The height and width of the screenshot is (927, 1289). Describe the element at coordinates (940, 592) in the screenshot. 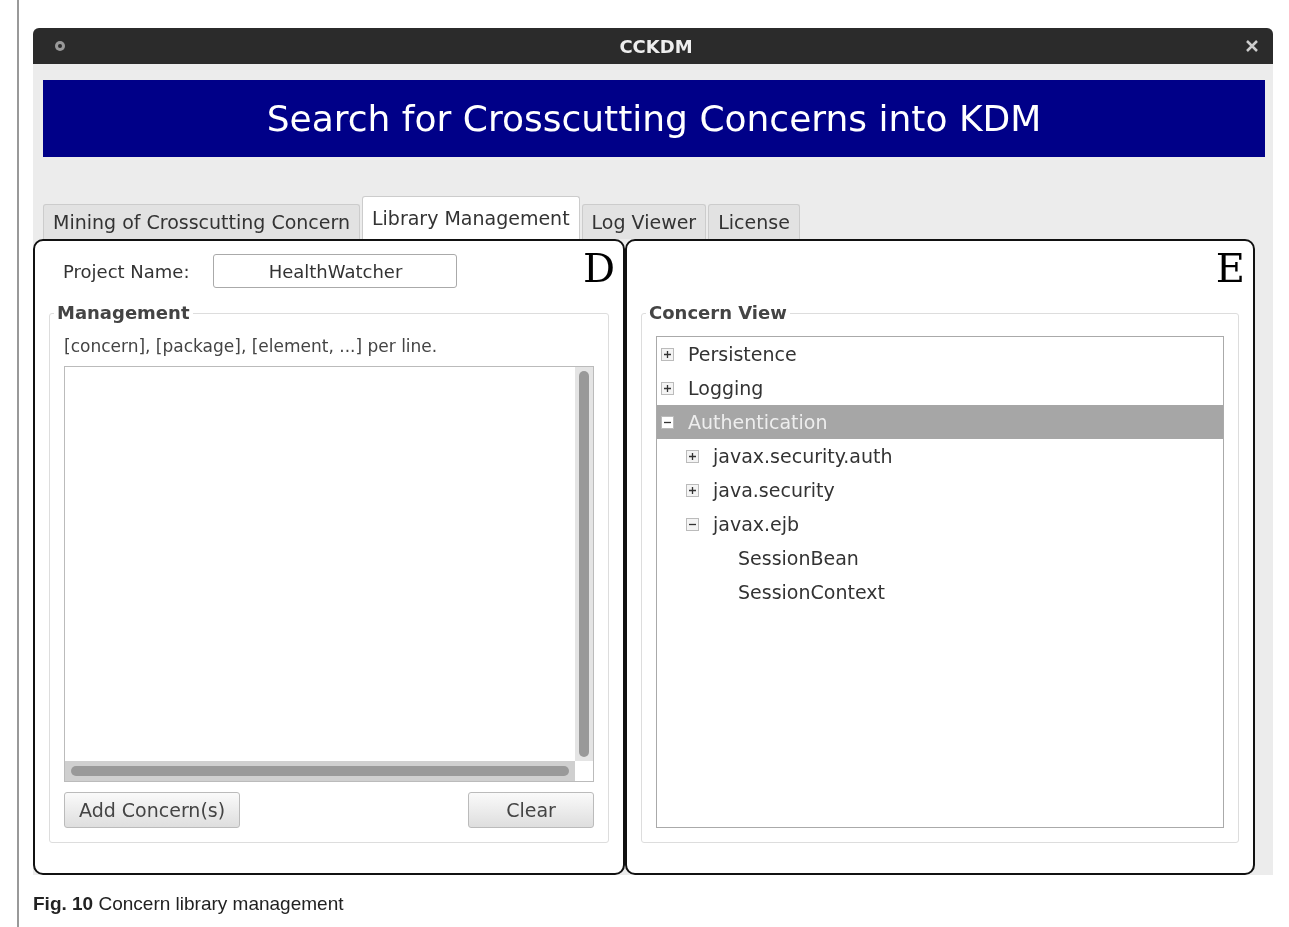

I see `tree-item: SessionContext` at that location.